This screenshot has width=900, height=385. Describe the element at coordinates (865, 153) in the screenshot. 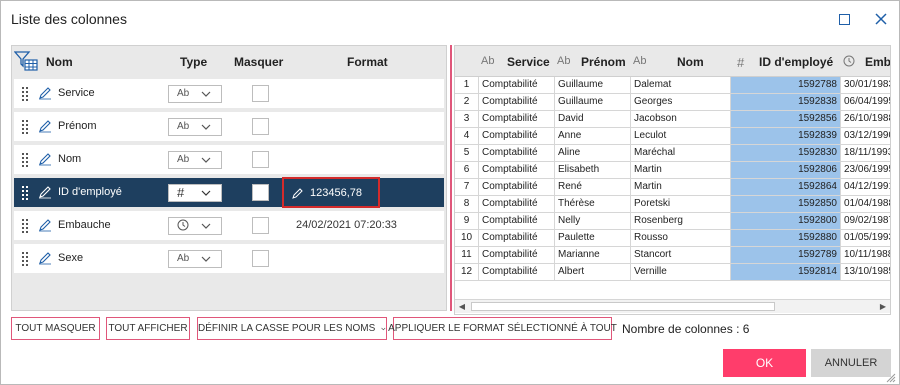

I see `grid-cell: 18/11/1993` at that location.